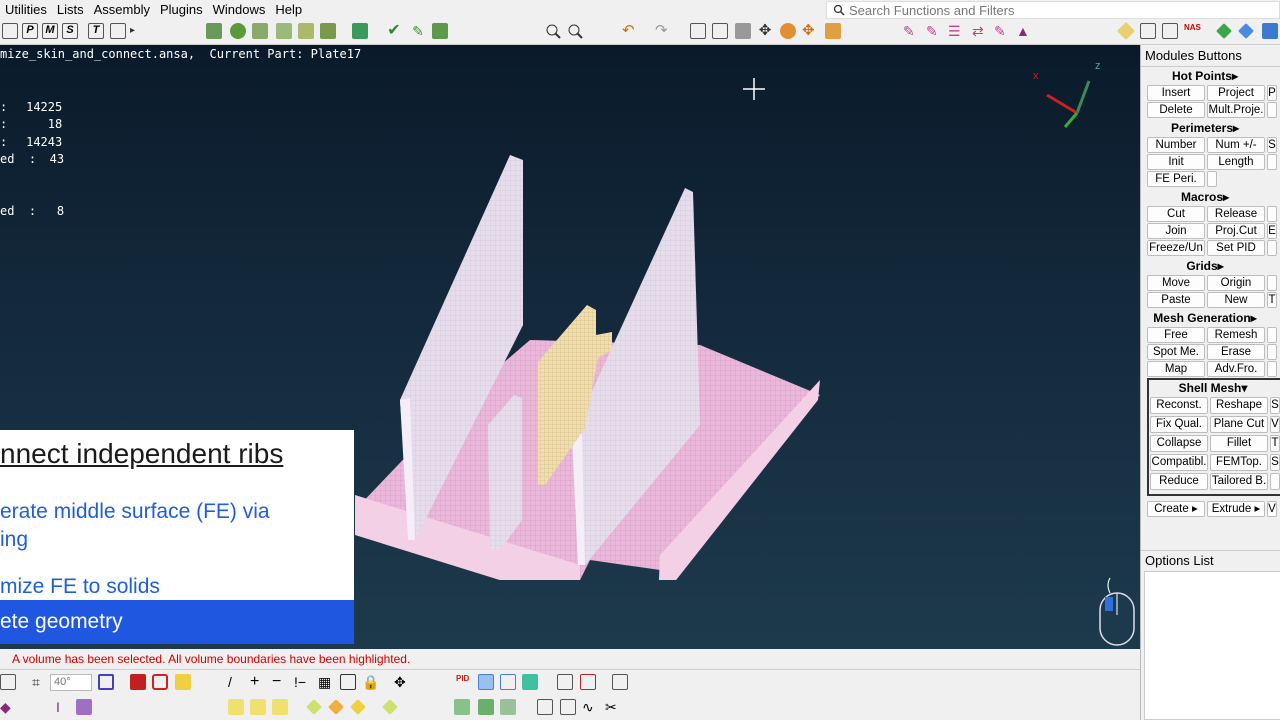 The height and width of the screenshot is (720, 1280). What do you see at coordinates (1236, 335) in the screenshot?
I see `module-button: Remesh` at bounding box center [1236, 335].